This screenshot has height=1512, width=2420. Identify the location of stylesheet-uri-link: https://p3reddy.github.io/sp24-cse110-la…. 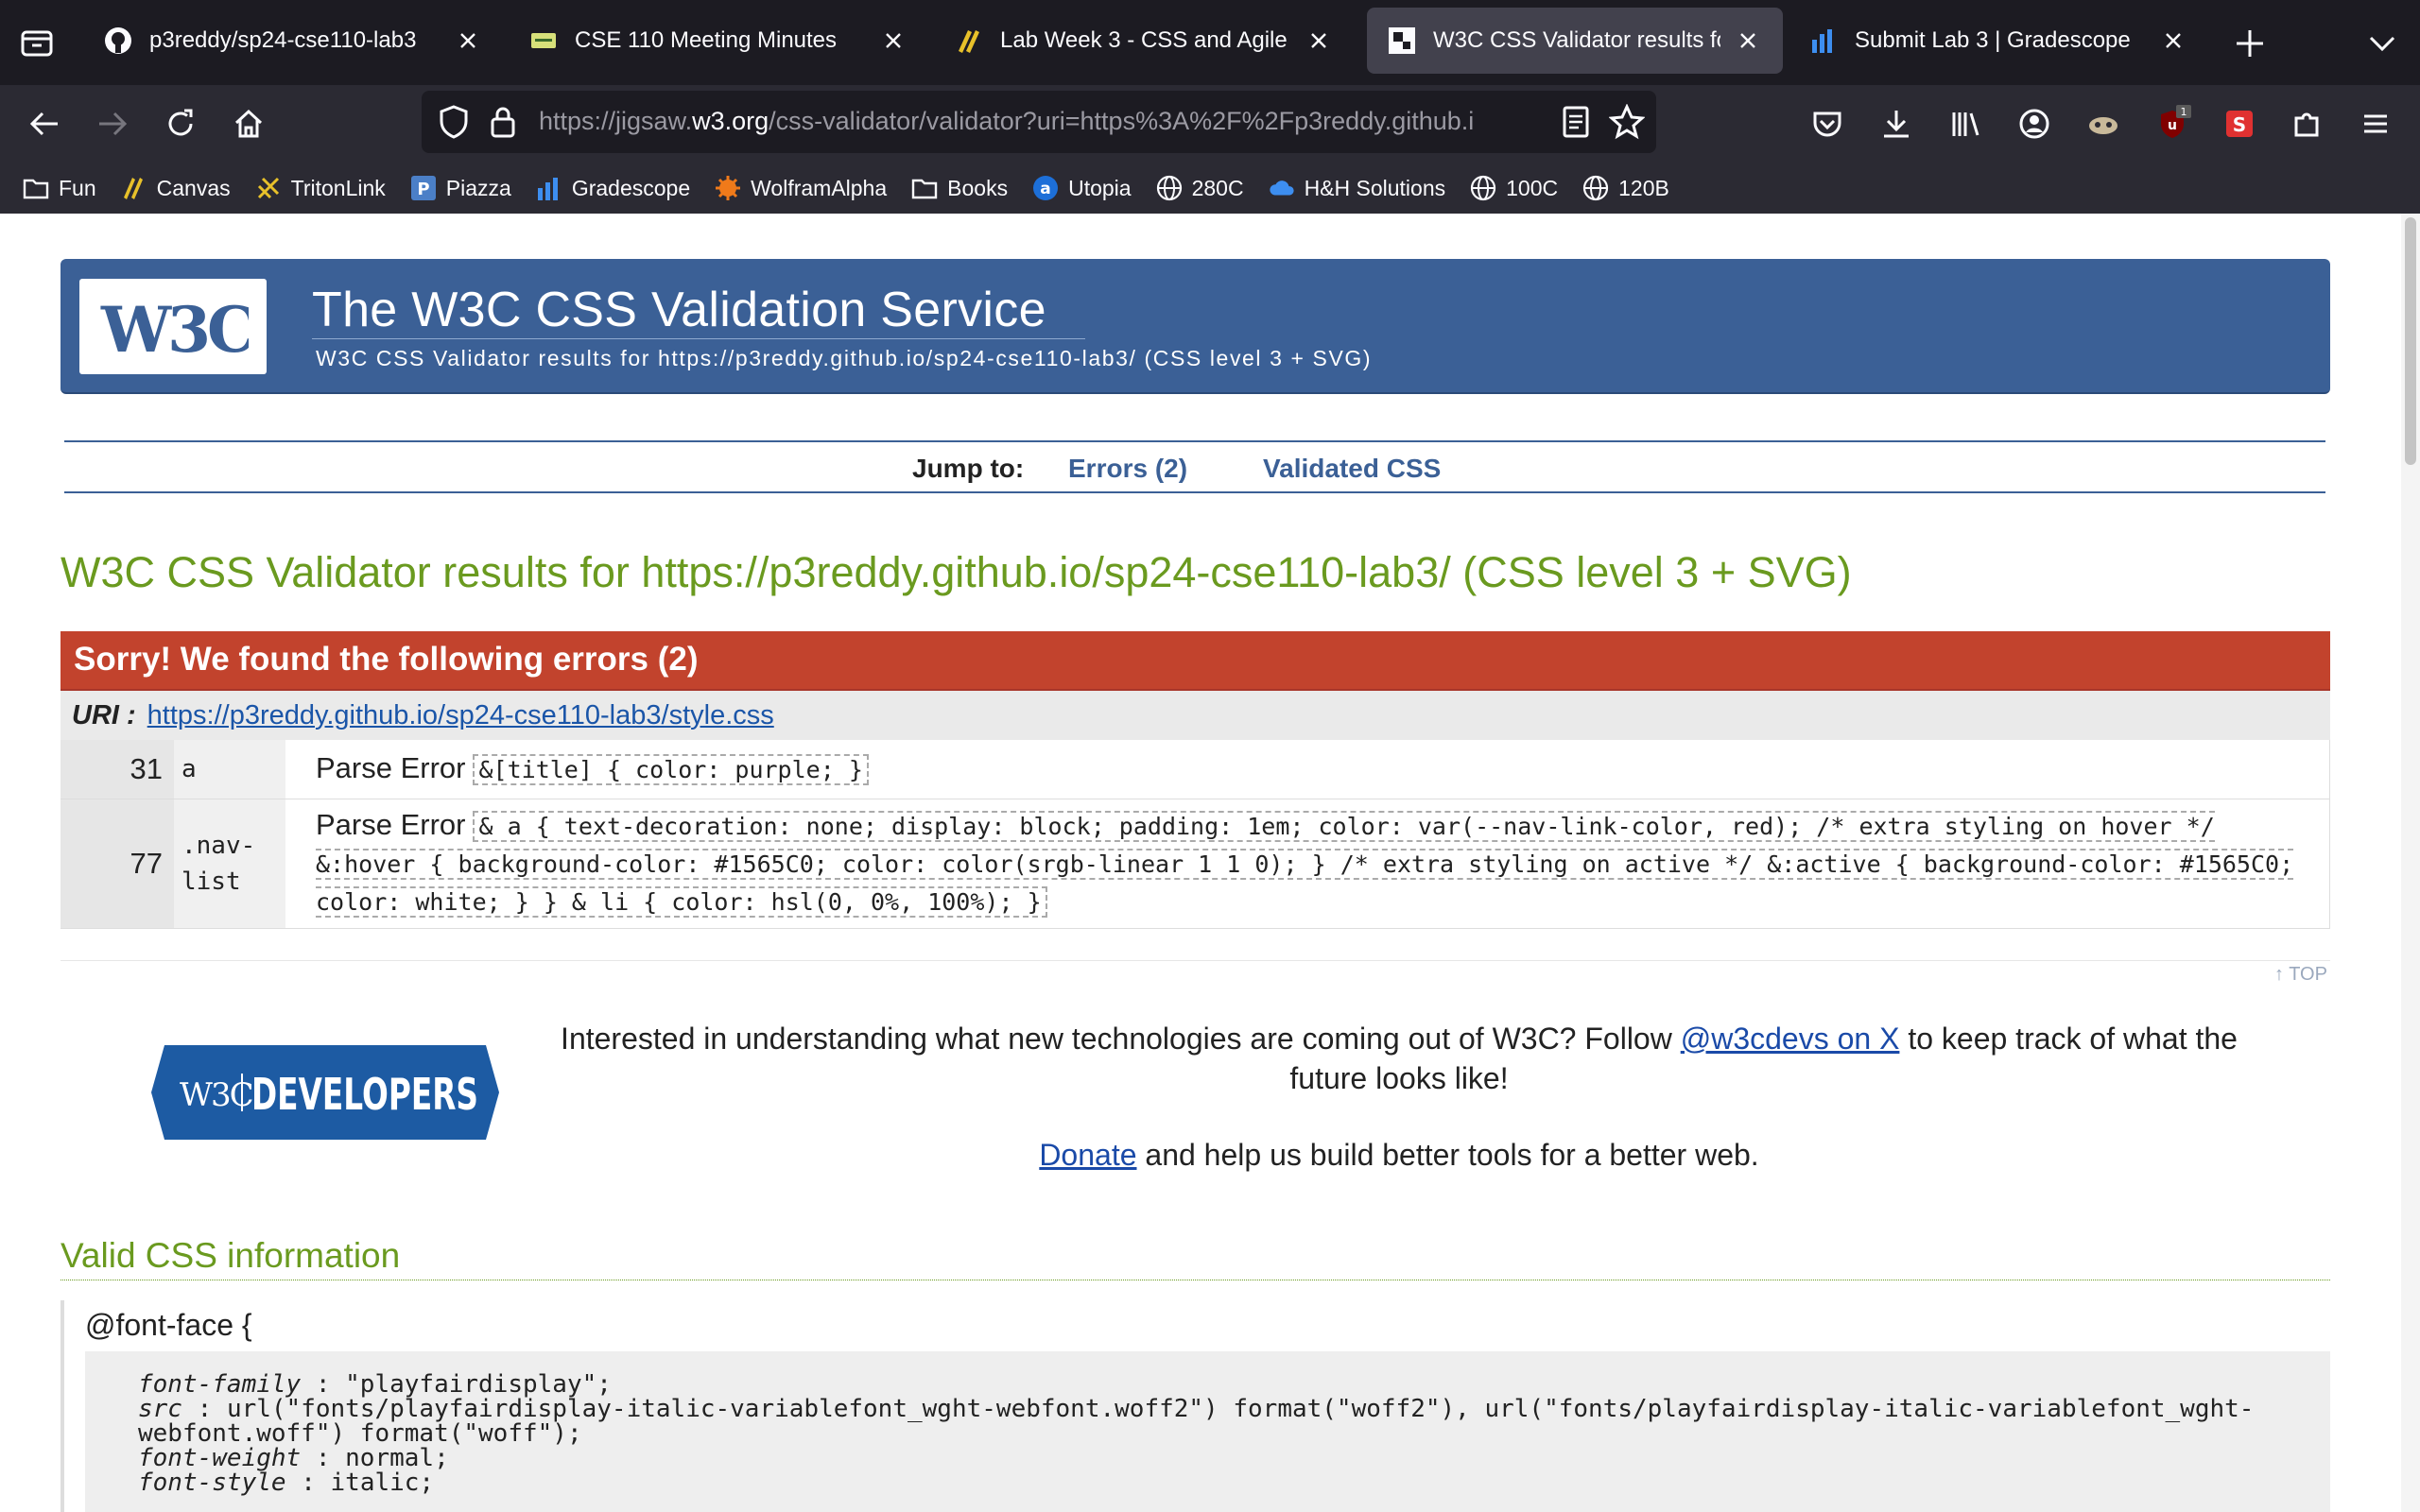
(460, 715).